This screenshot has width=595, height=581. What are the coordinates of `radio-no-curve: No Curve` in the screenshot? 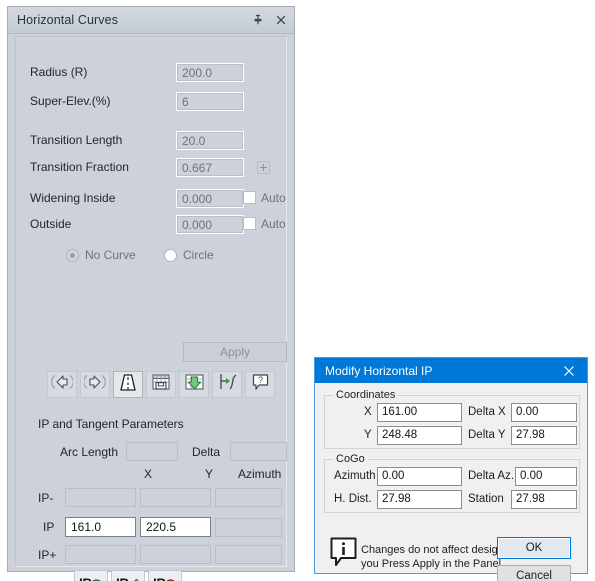 It's located at (101, 255).